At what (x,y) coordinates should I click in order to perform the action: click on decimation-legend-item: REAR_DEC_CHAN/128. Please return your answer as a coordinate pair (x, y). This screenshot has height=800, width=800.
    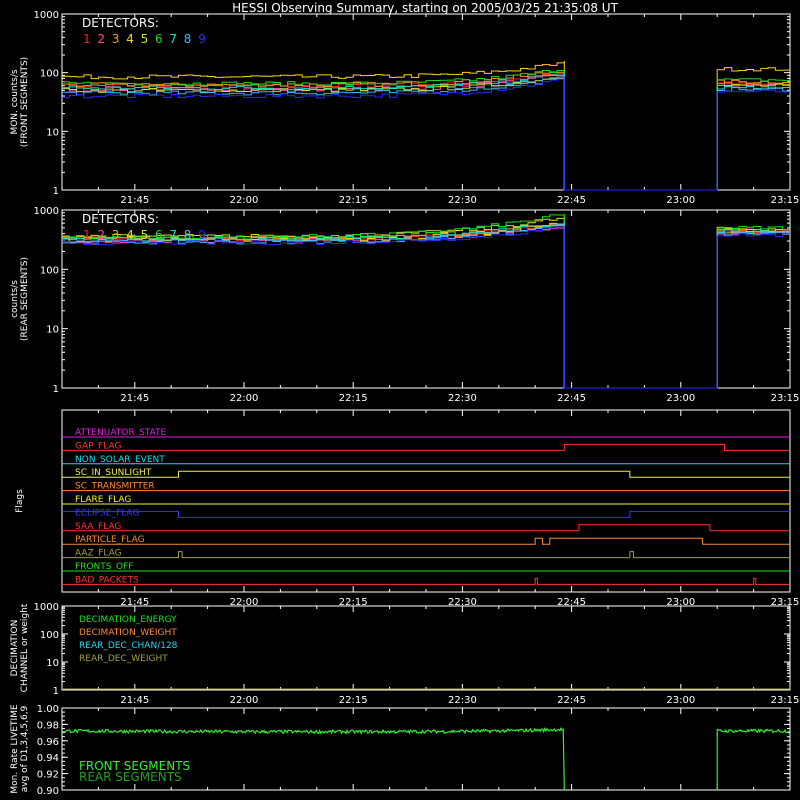
    Looking at the image, I should click on (128, 646).